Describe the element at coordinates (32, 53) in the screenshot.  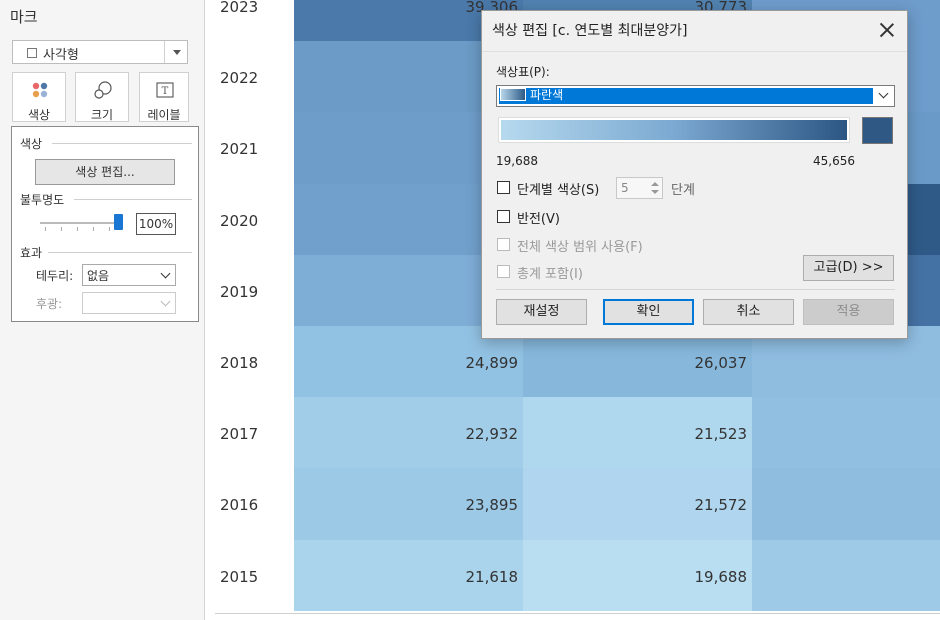
I see `square-icon` at that location.